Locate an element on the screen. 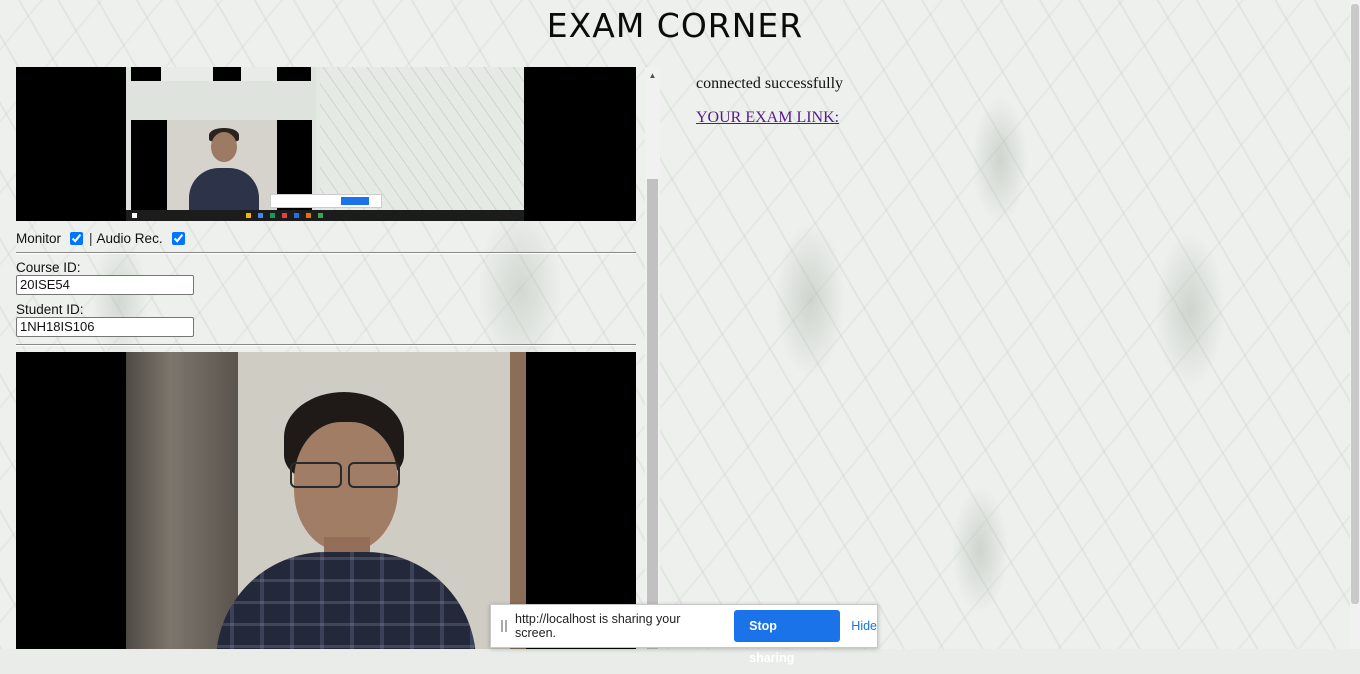 The width and height of the screenshot is (1360, 674). page-scrollbar is located at coordinates (1355, 324).